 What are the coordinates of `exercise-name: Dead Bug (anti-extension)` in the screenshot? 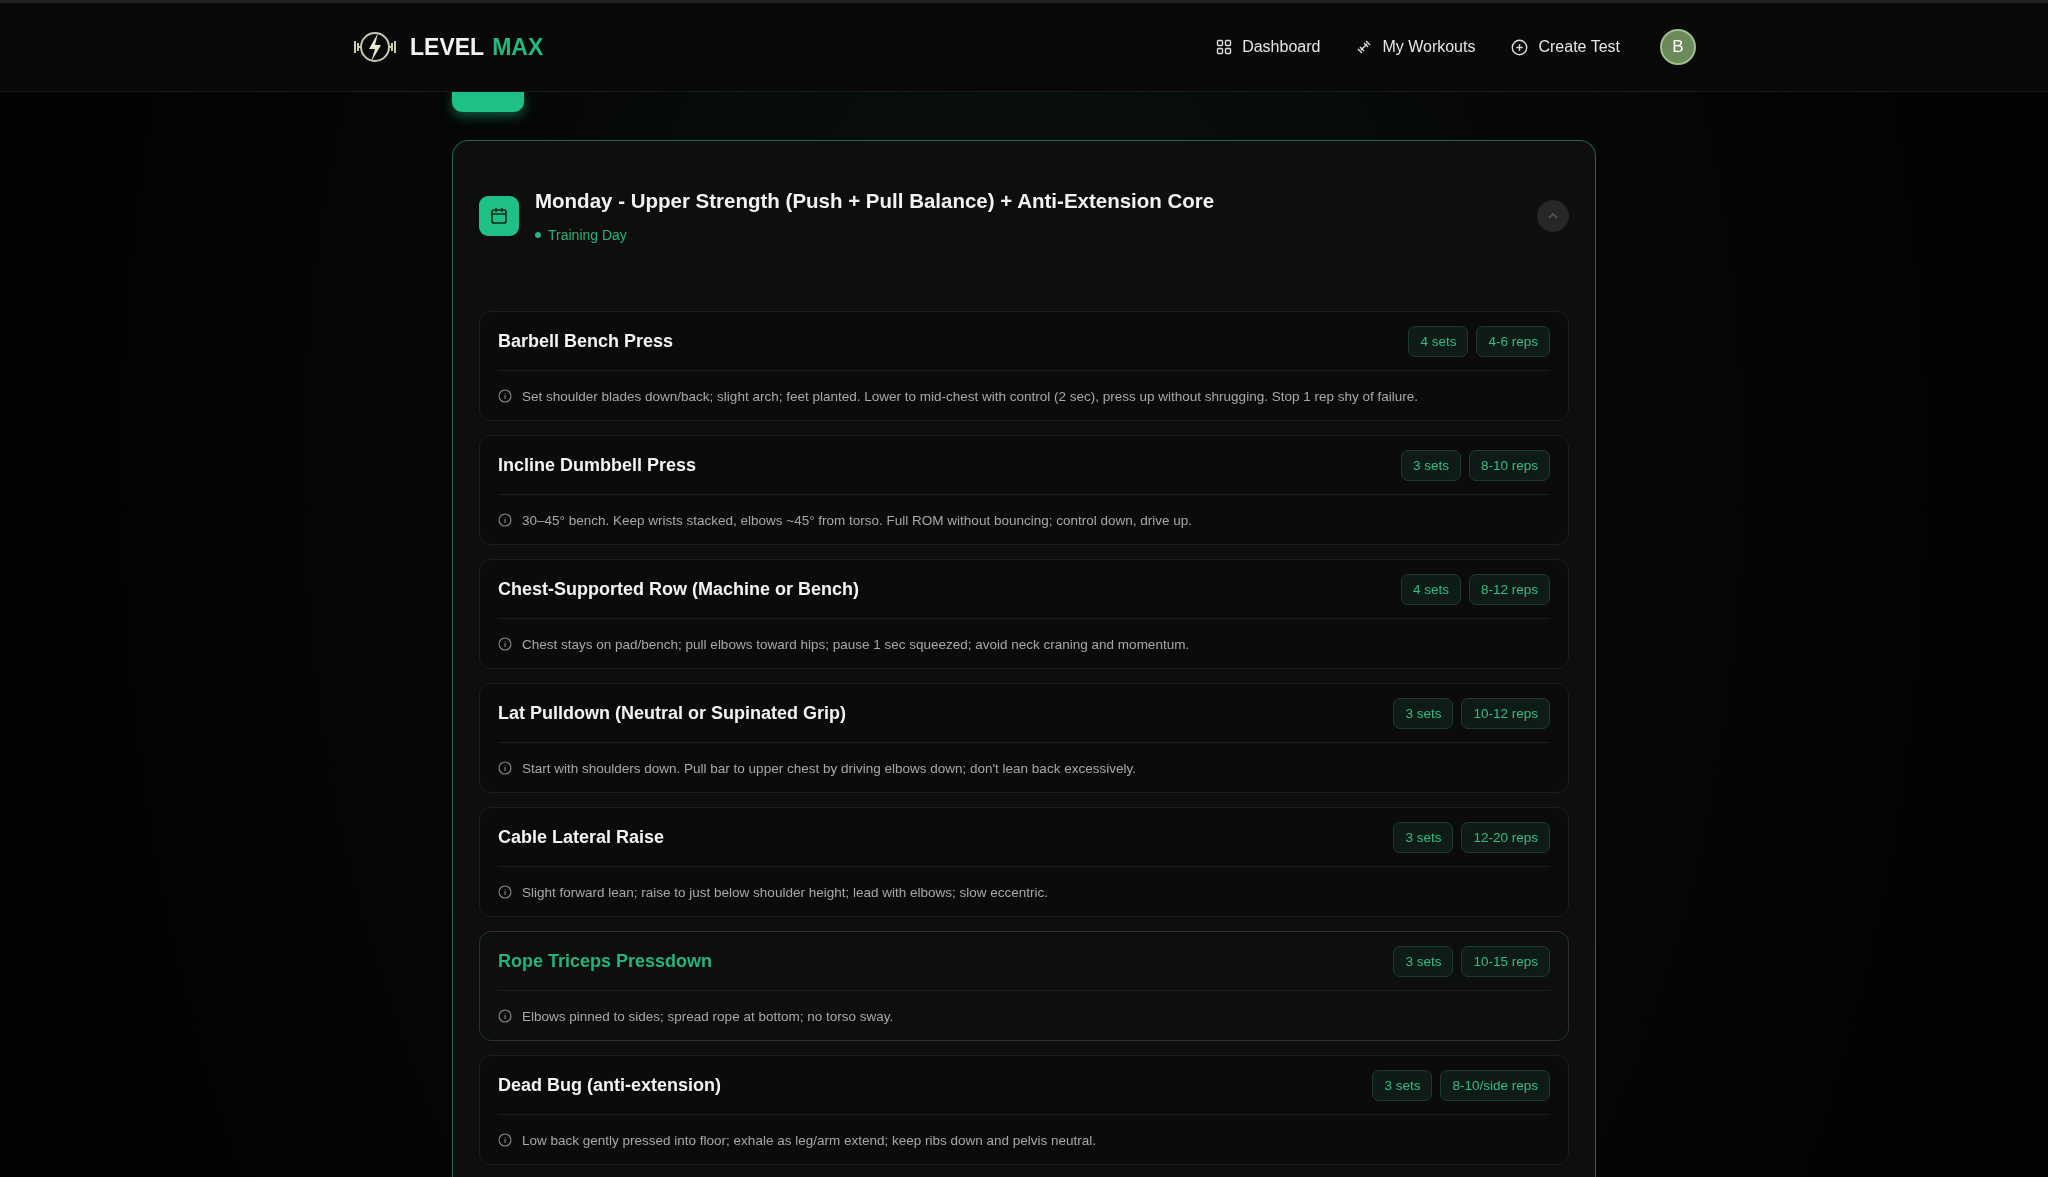 It's located at (609, 1085).